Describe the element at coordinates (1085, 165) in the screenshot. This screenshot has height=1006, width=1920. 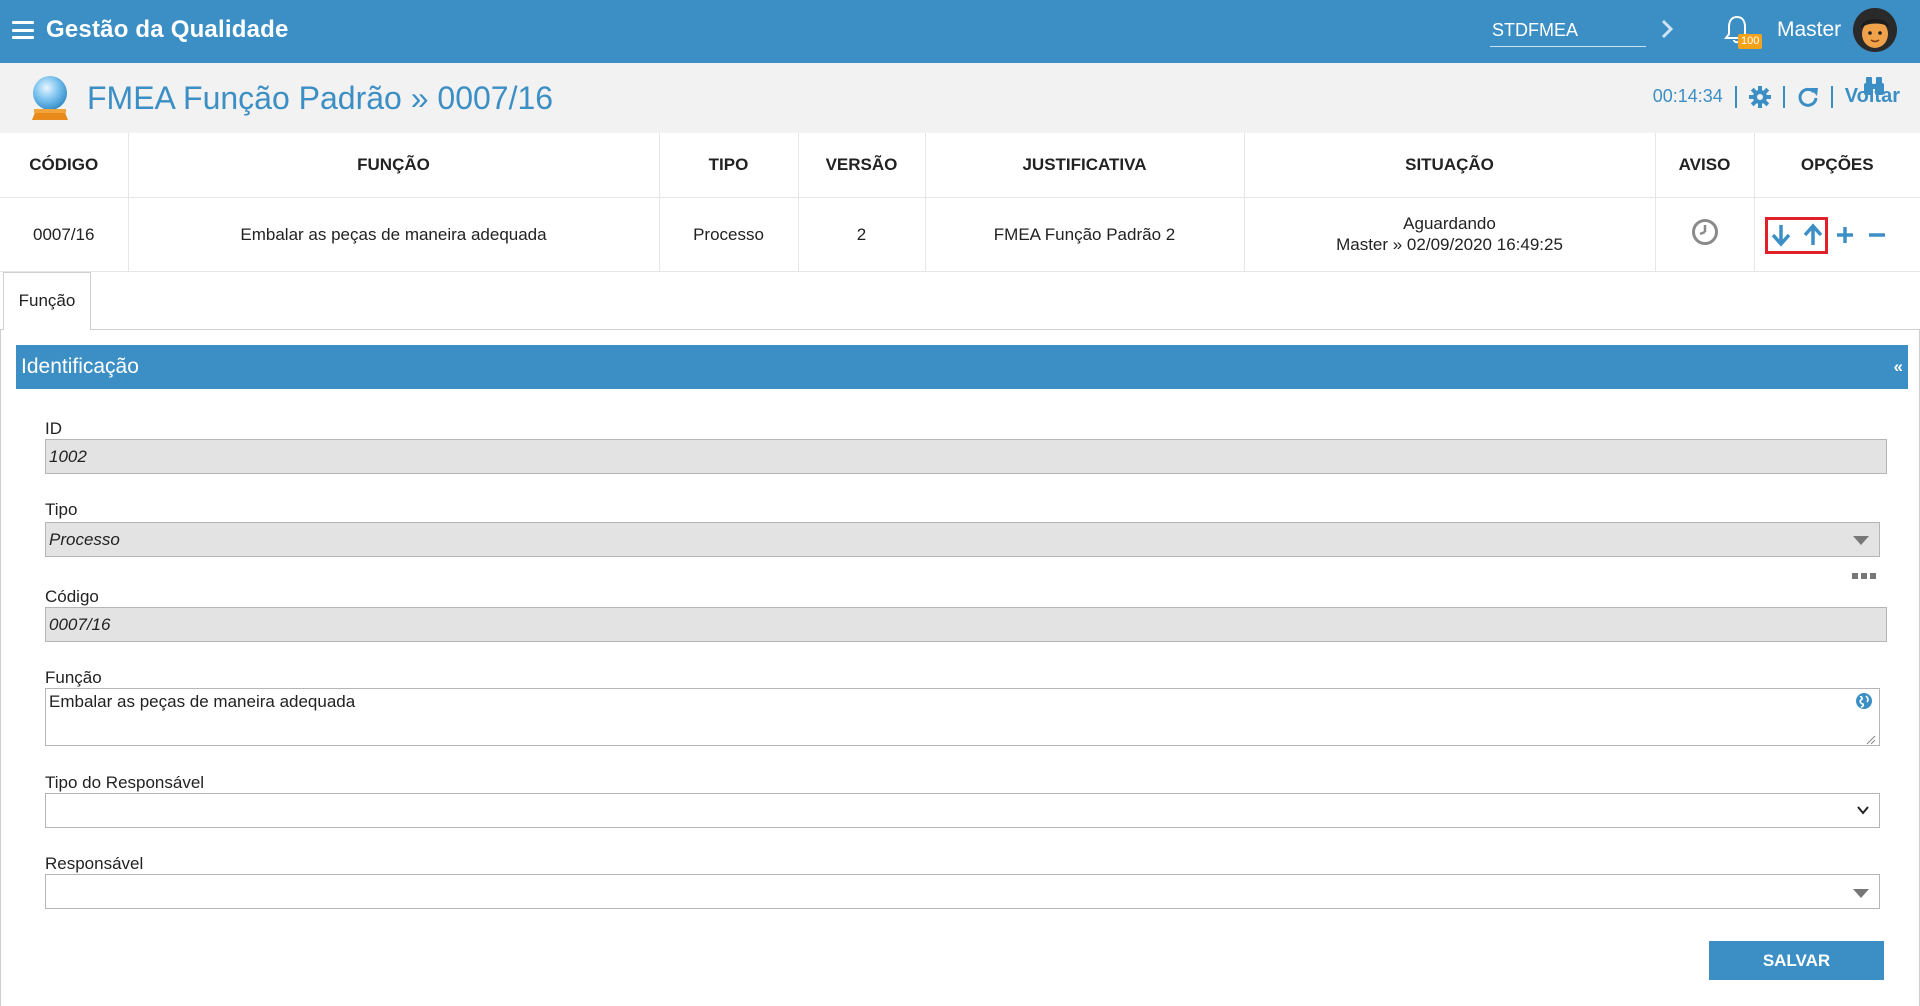
I see `column-header: JUSTIFICATIVA` at that location.